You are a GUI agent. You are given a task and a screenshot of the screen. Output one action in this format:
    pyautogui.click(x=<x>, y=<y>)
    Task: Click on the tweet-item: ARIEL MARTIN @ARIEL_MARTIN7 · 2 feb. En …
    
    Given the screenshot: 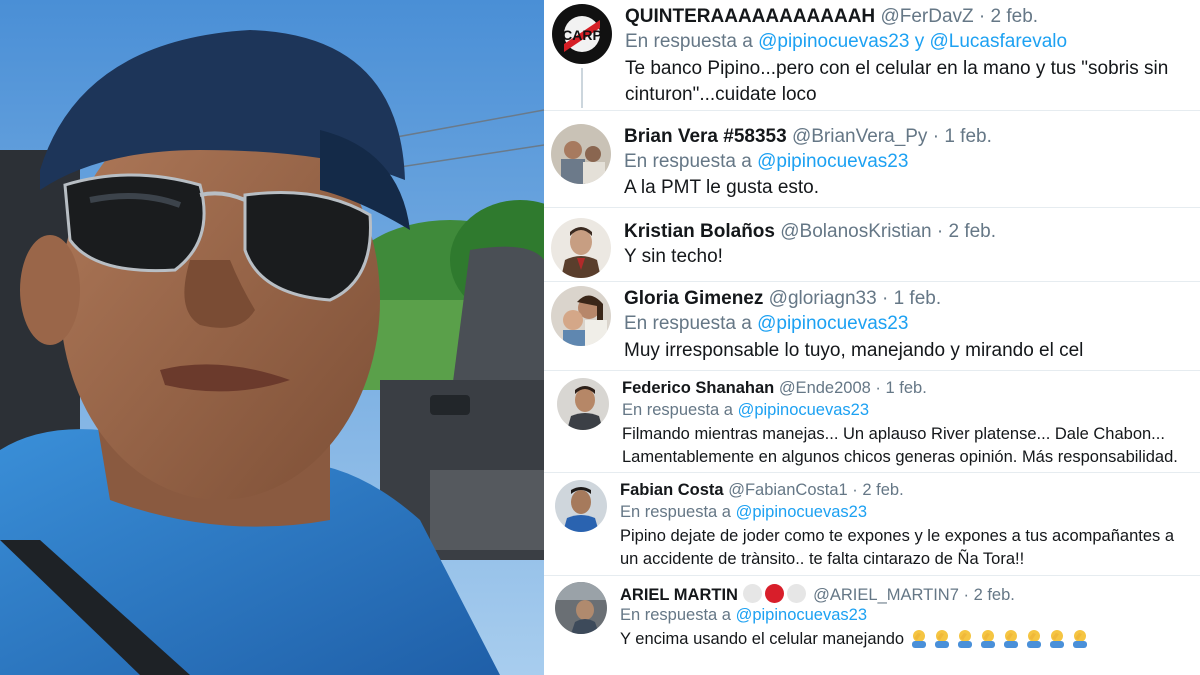 What is the action you would take?
    pyautogui.click(x=872, y=625)
    